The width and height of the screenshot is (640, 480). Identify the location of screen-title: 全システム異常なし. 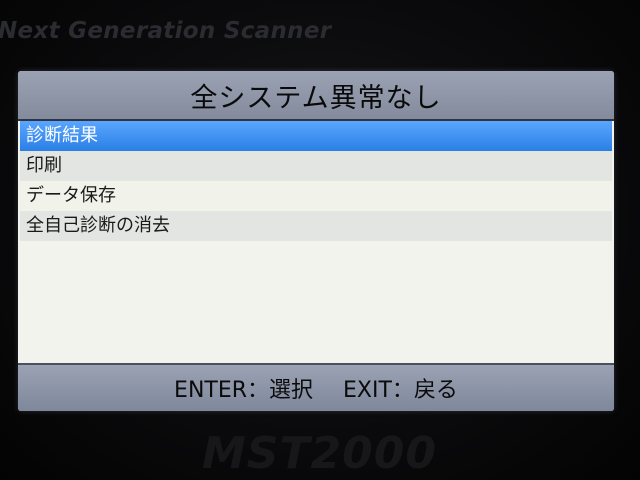
(316, 98).